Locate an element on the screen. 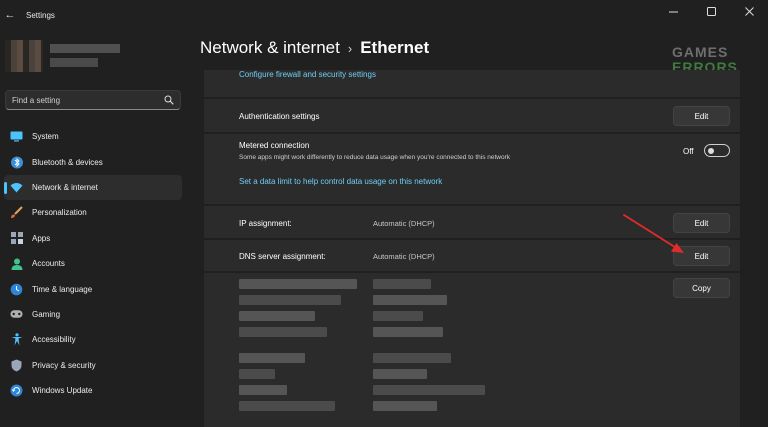 This screenshot has height=427, width=768. window-controls is located at coordinates (711, 11).